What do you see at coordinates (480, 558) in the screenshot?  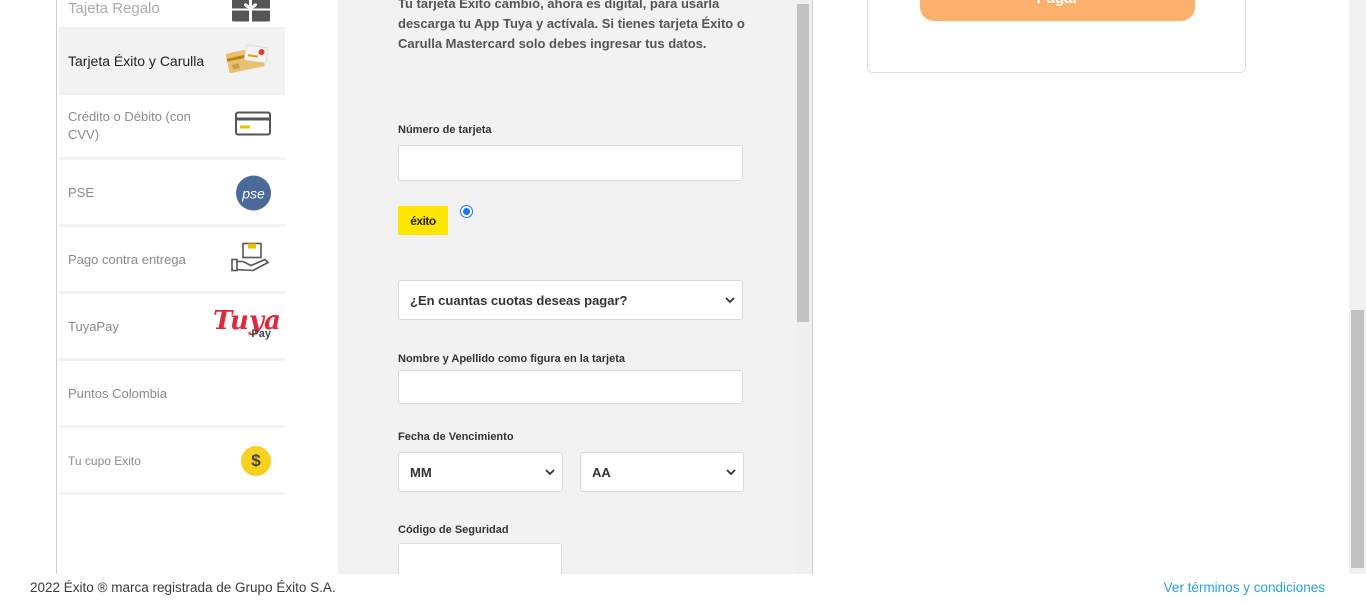 I see `security-code-input` at bounding box center [480, 558].